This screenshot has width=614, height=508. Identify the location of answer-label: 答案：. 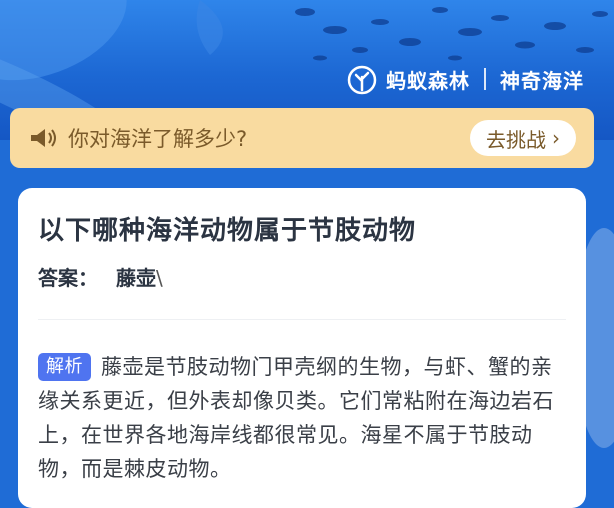
(68, 278).